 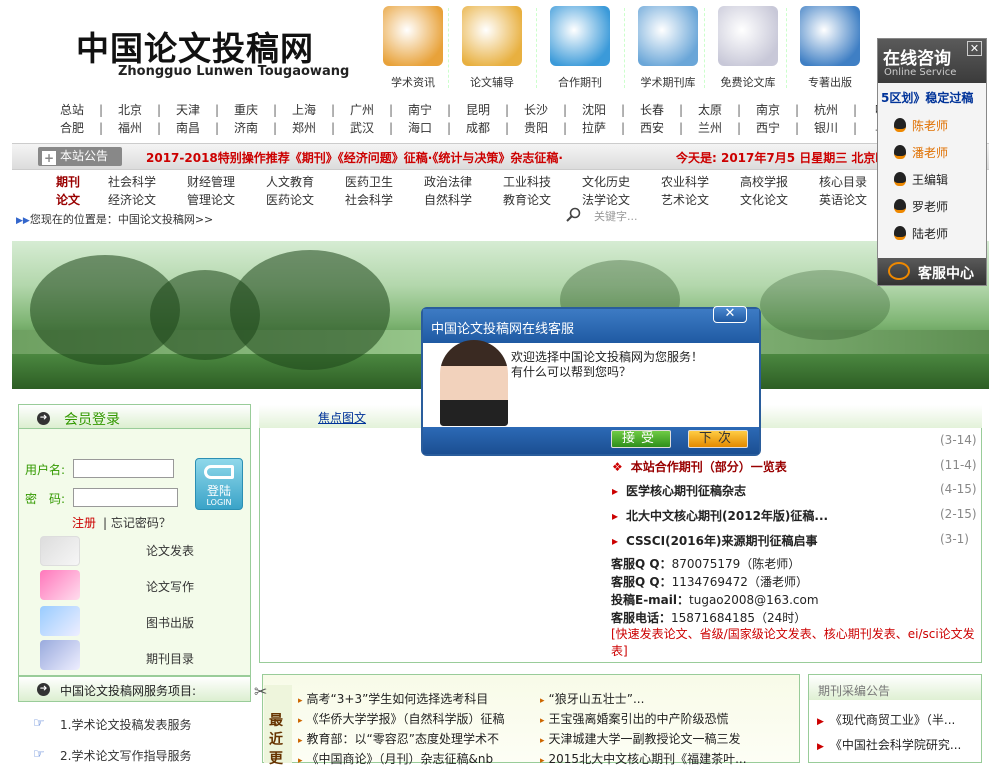 What do you see at coordinates (401, 718) in the screenshot?
I see `news-item: 《华侨大学学报》（自然科学版）征稿` at bounding box center [401, 718].